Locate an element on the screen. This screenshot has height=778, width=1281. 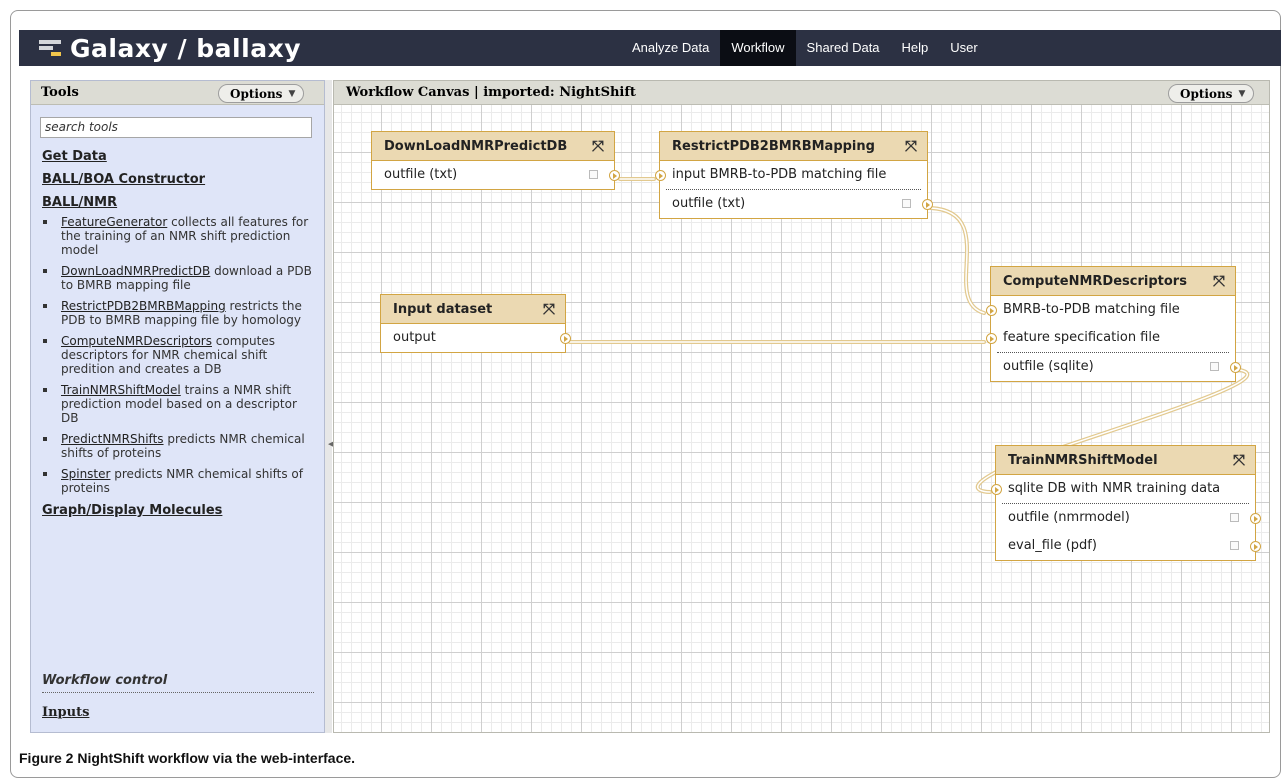
tools-panel-header: Tools Options ▼ is located at coordinates (177, 93).